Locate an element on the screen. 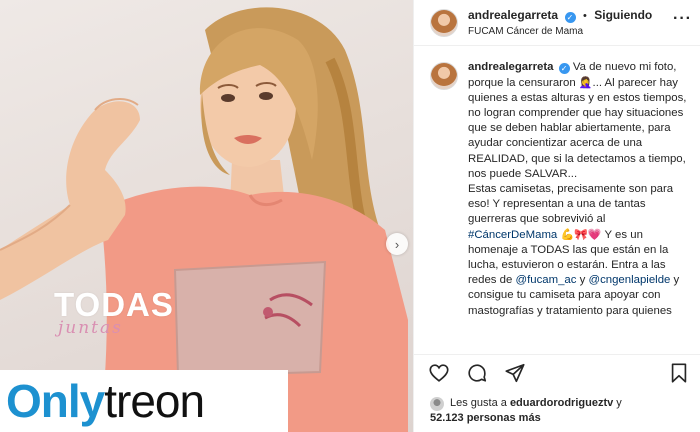 The width and height of the screenshot is (700, 432). watermark-part-1: Only is located at coordinates (55, 401).